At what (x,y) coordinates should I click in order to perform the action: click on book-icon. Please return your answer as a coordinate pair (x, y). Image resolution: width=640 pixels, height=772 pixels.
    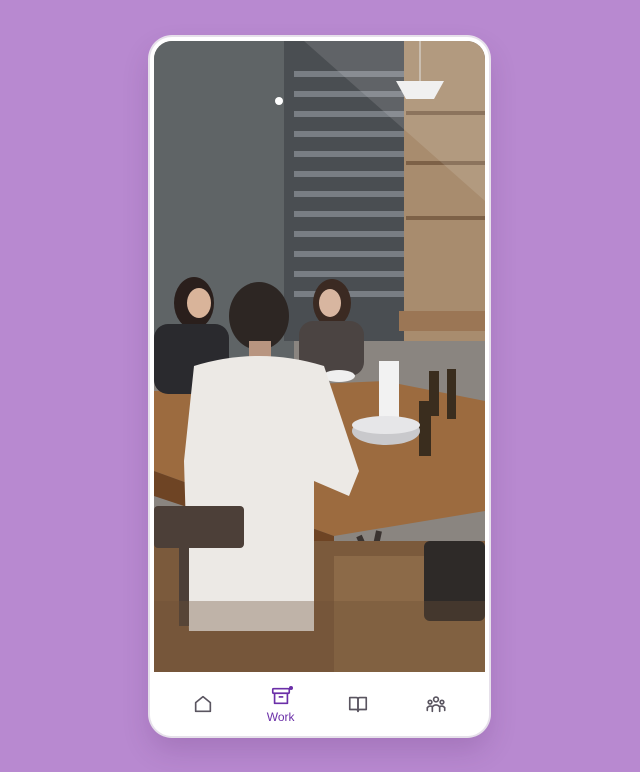
    Looking at the image, I should click on (358, 704).